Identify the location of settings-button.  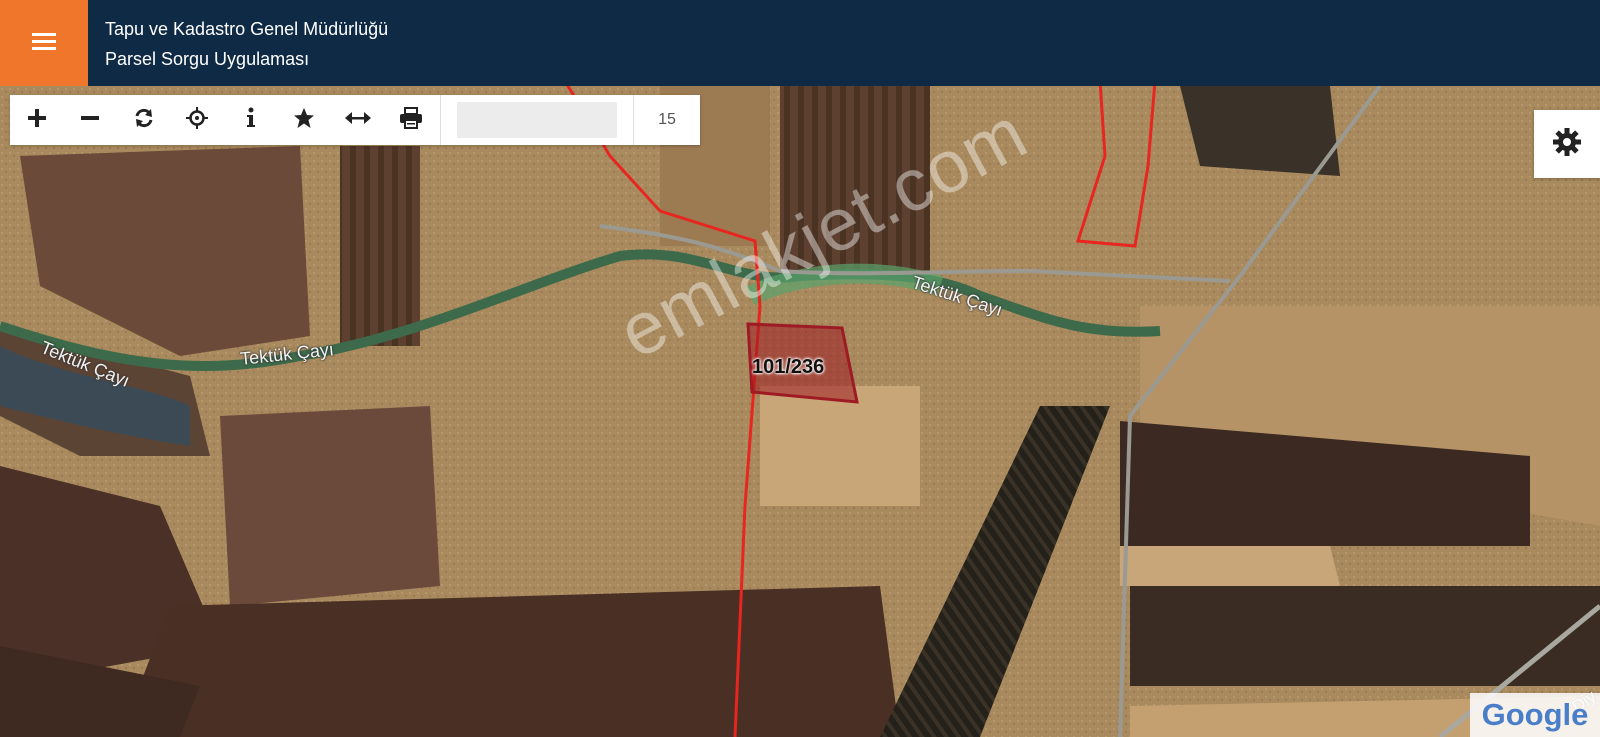
(1567, 144).